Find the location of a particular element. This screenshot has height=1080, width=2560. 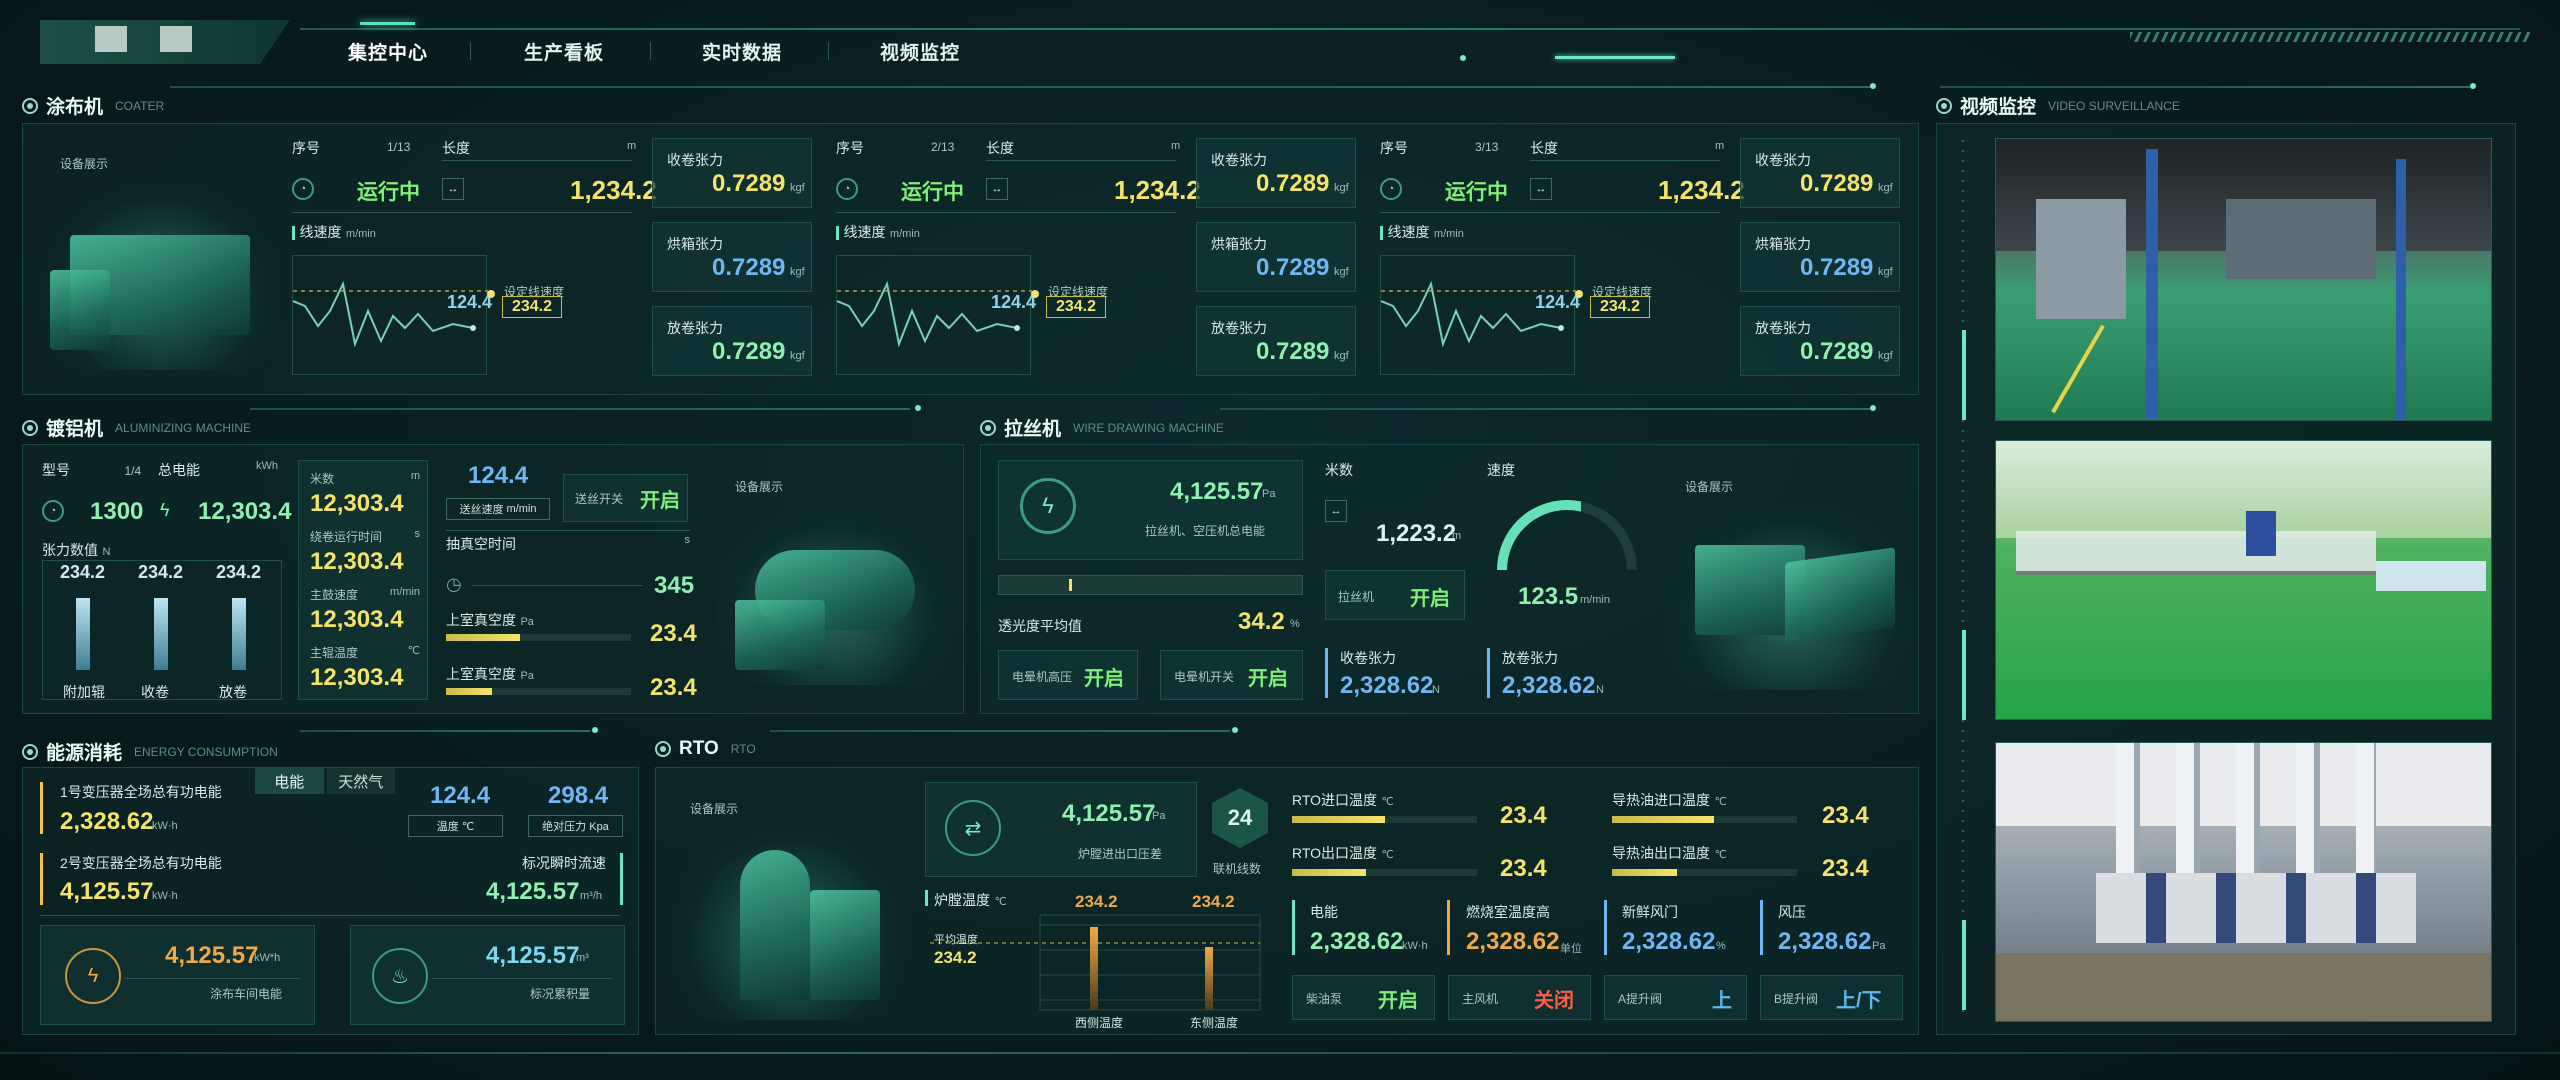

coater-length-label: 长度 is located at coordinates (1000, 148).